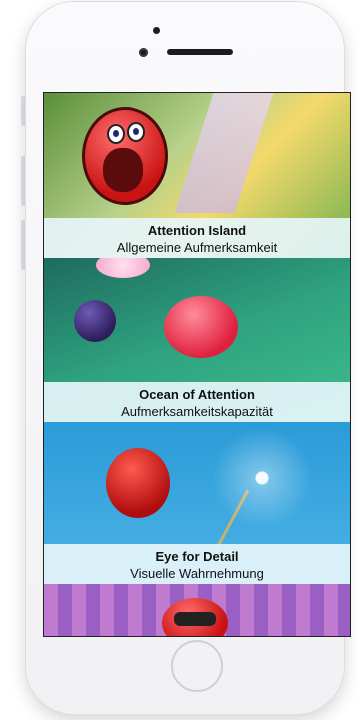 Image resolution: width=357 pixels, height=720 pixels. What do you see at coordinates (201, 327) in the screenshot?
I see `pink-blob-character-illustration` at bounding box center [201, 327].